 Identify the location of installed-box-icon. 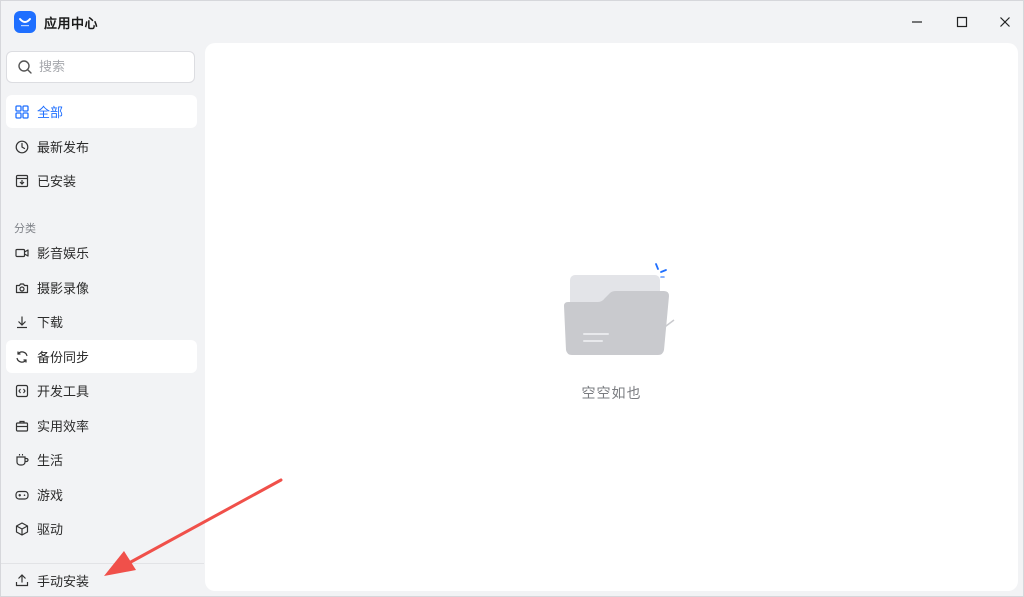
(22, 181).